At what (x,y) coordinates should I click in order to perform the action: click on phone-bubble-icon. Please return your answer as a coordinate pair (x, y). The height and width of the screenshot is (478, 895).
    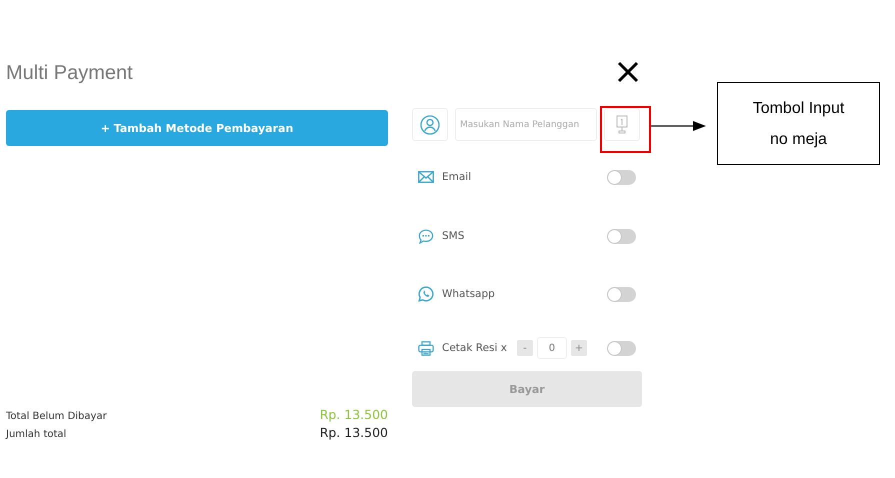
    Looking at the image, I should click on (426, 294).